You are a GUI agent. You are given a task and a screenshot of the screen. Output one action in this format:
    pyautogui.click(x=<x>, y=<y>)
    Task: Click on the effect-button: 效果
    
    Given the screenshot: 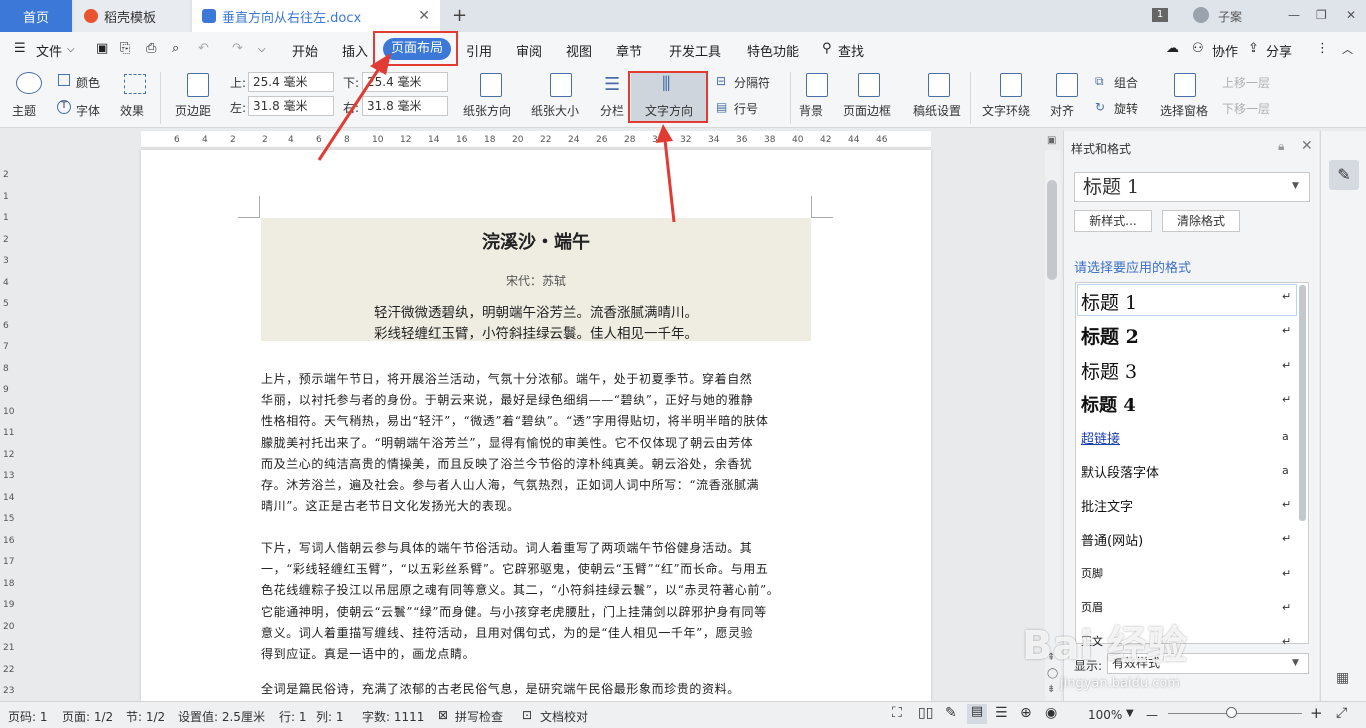 What is the action you would take?
    pyautogui.click(x=132, y=110)
    